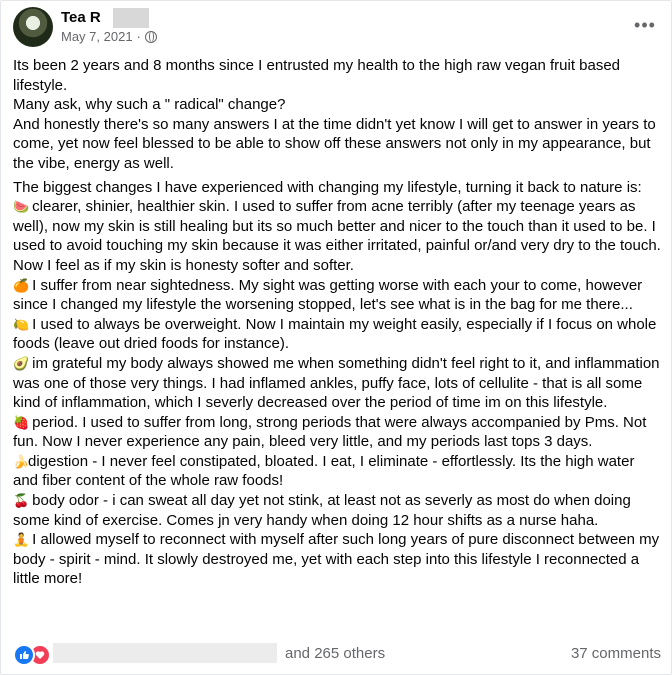 The image size is (672, 675). I want to click on post-meta: May 7, 2021 ·, so click(109, 36).